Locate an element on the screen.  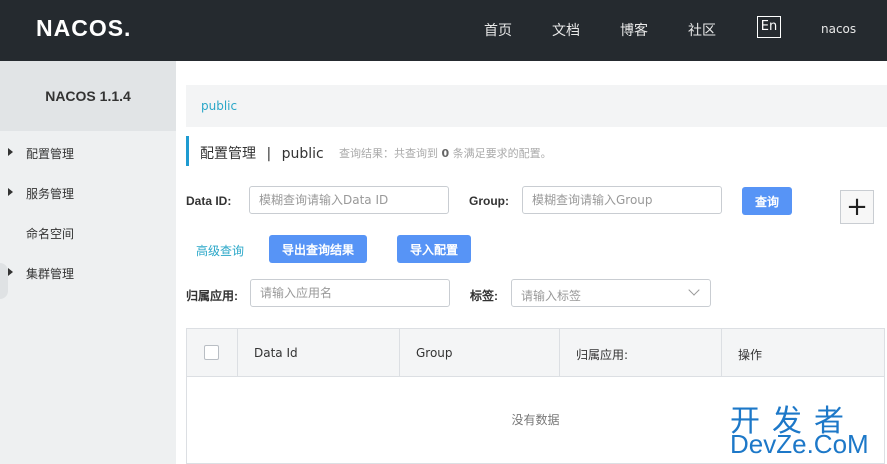
add-config-button: + is located at coordinates (857, 207).